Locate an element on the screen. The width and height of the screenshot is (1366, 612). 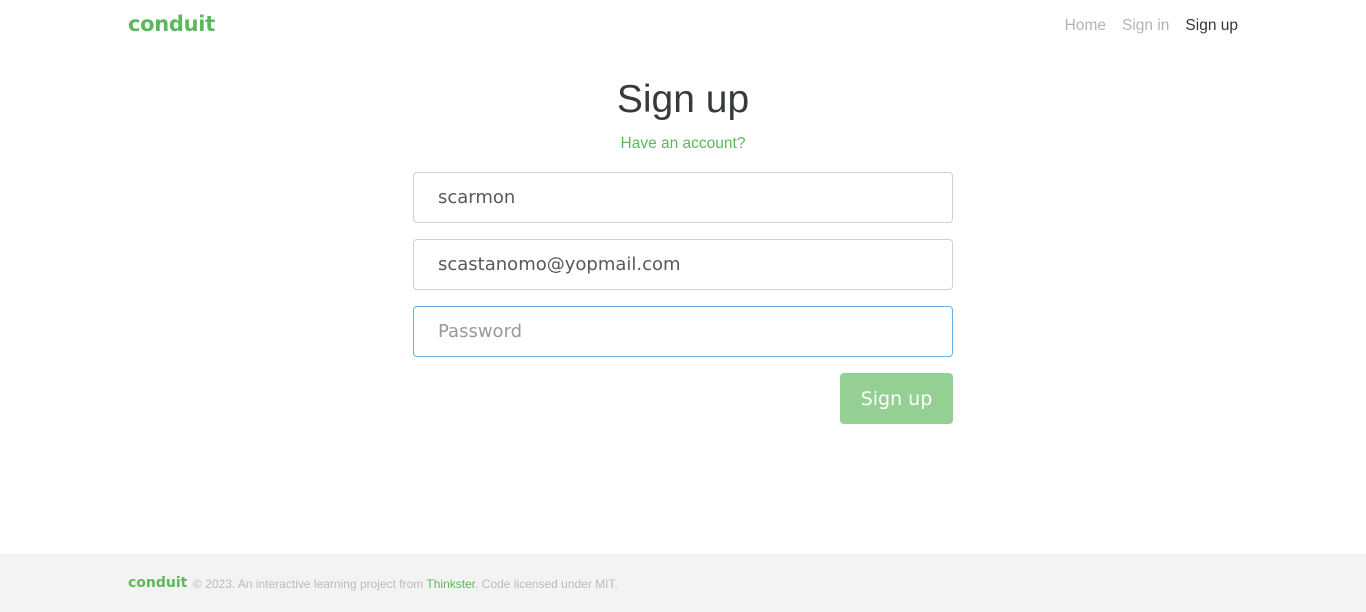
nav-item-home: Home is located at coordinates (1085, 26).